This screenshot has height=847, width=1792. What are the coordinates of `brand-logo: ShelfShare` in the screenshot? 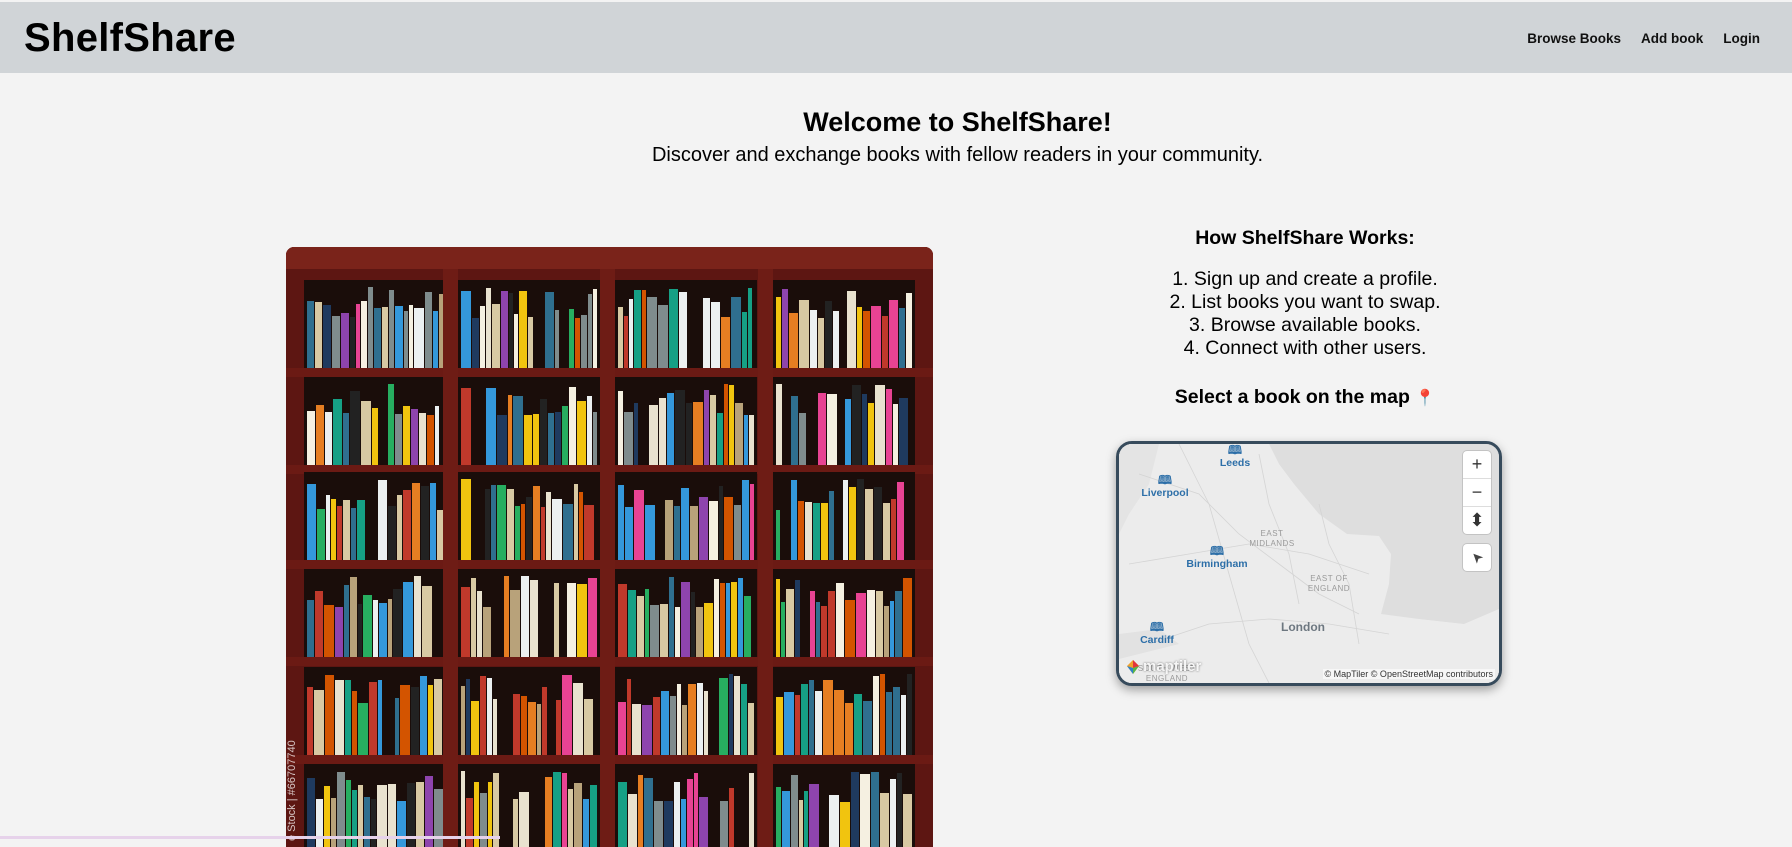 It's located at (130, 38).